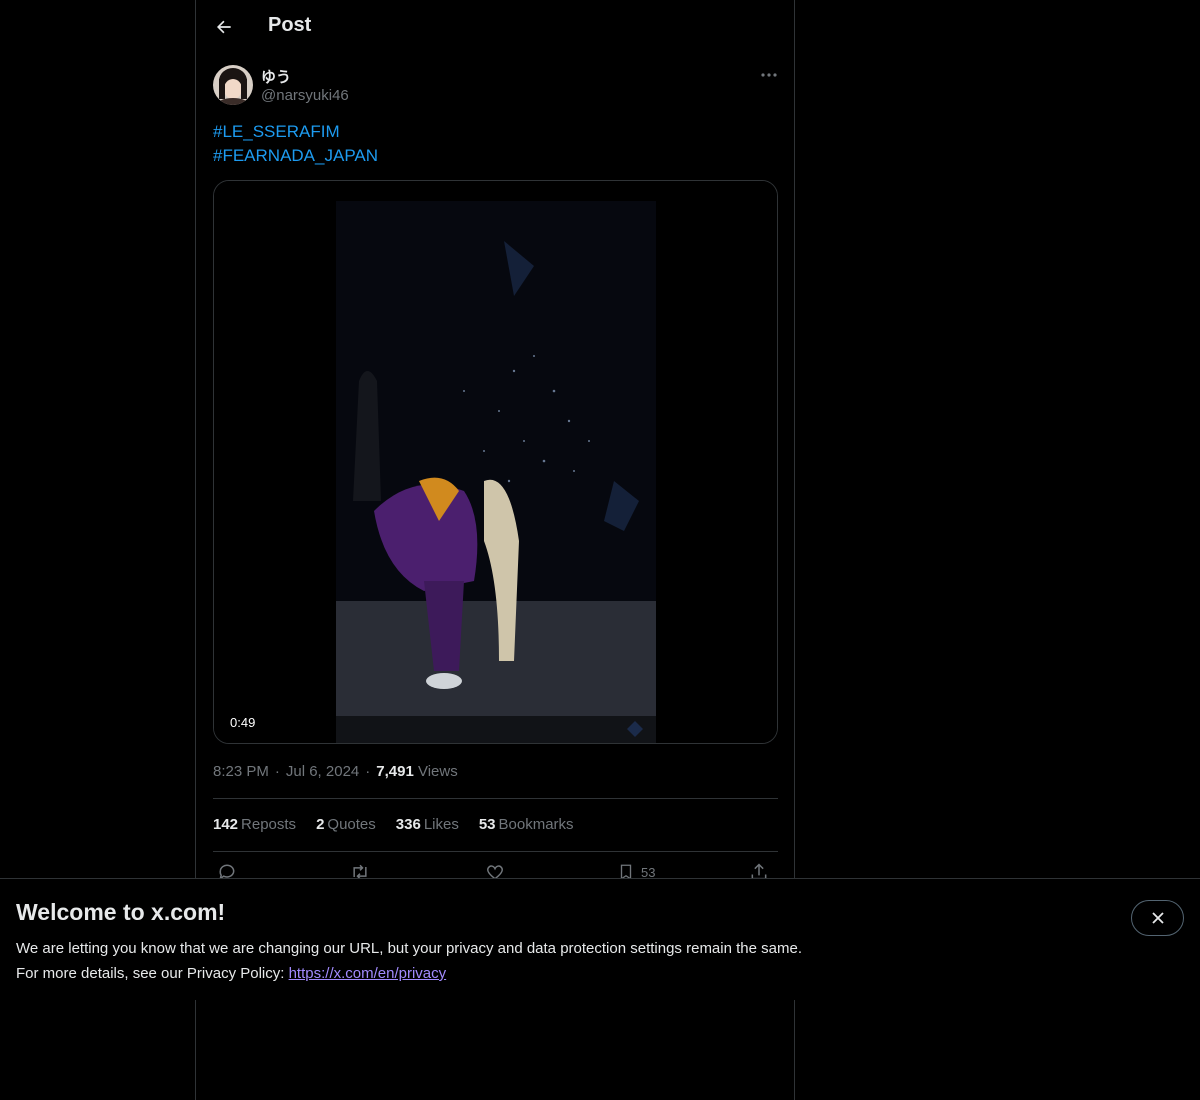 This screenshot has height=1100, width=1200. I want to click on hashtag-link: #LE_SSERAFIM, so click(295, 132).